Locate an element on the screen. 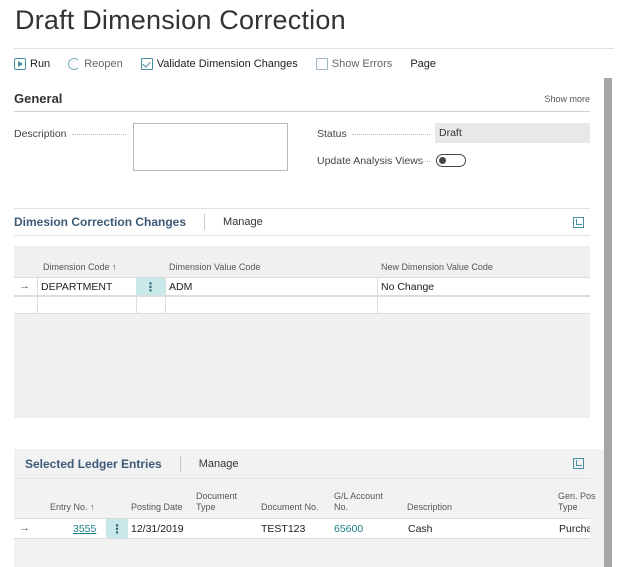 This screenshot has height=567, width=624. changes-section-header: Dimesion Correction Changes Manage is located at coordinates (302, 222).